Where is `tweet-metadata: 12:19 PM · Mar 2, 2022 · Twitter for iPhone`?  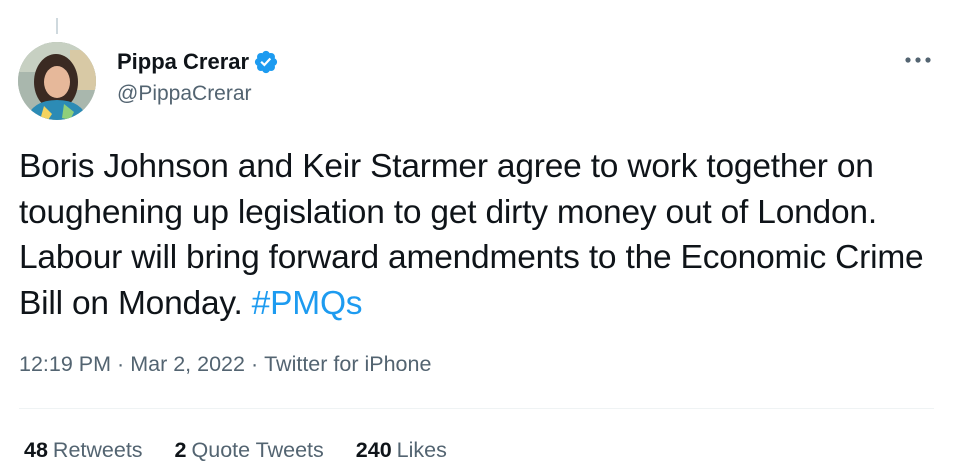
tweet-metadata: 12:19 PM · Mar 2, 2022 · Twitter for iPhone is located at coordinates (225, 364).